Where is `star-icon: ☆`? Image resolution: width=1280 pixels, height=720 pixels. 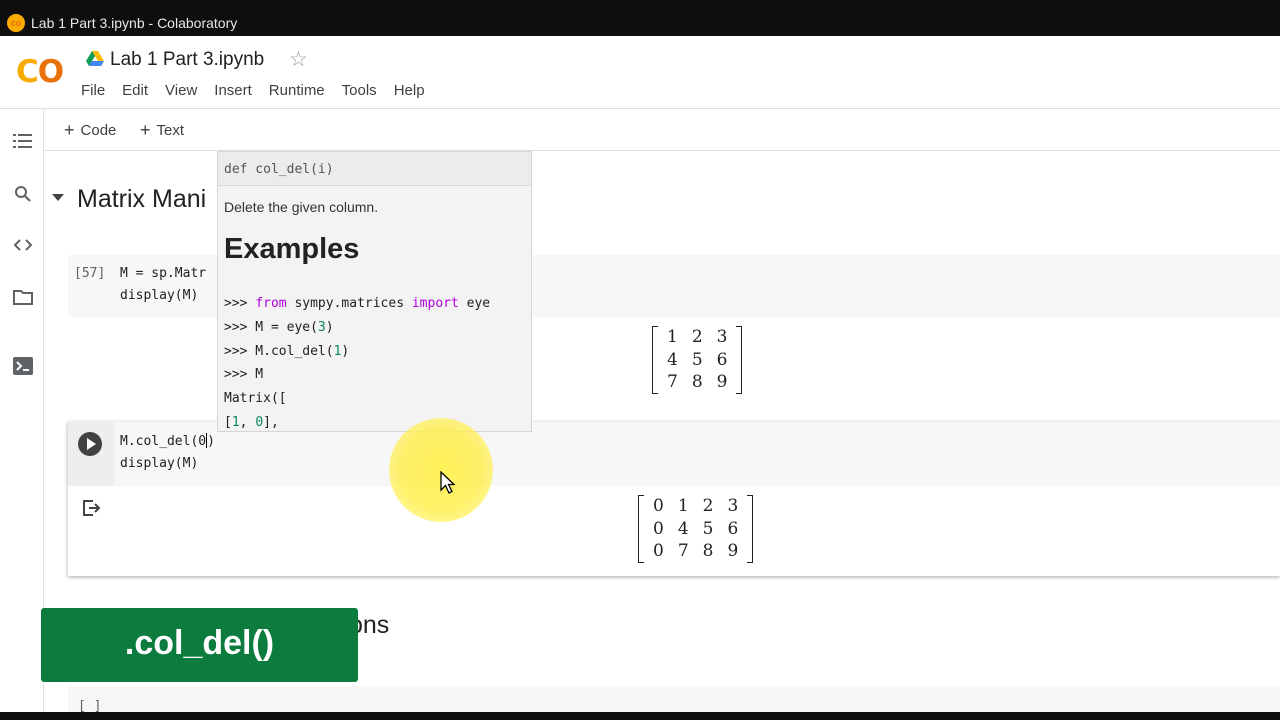
star-icon: ☆ is located at coordinates (298, 59).